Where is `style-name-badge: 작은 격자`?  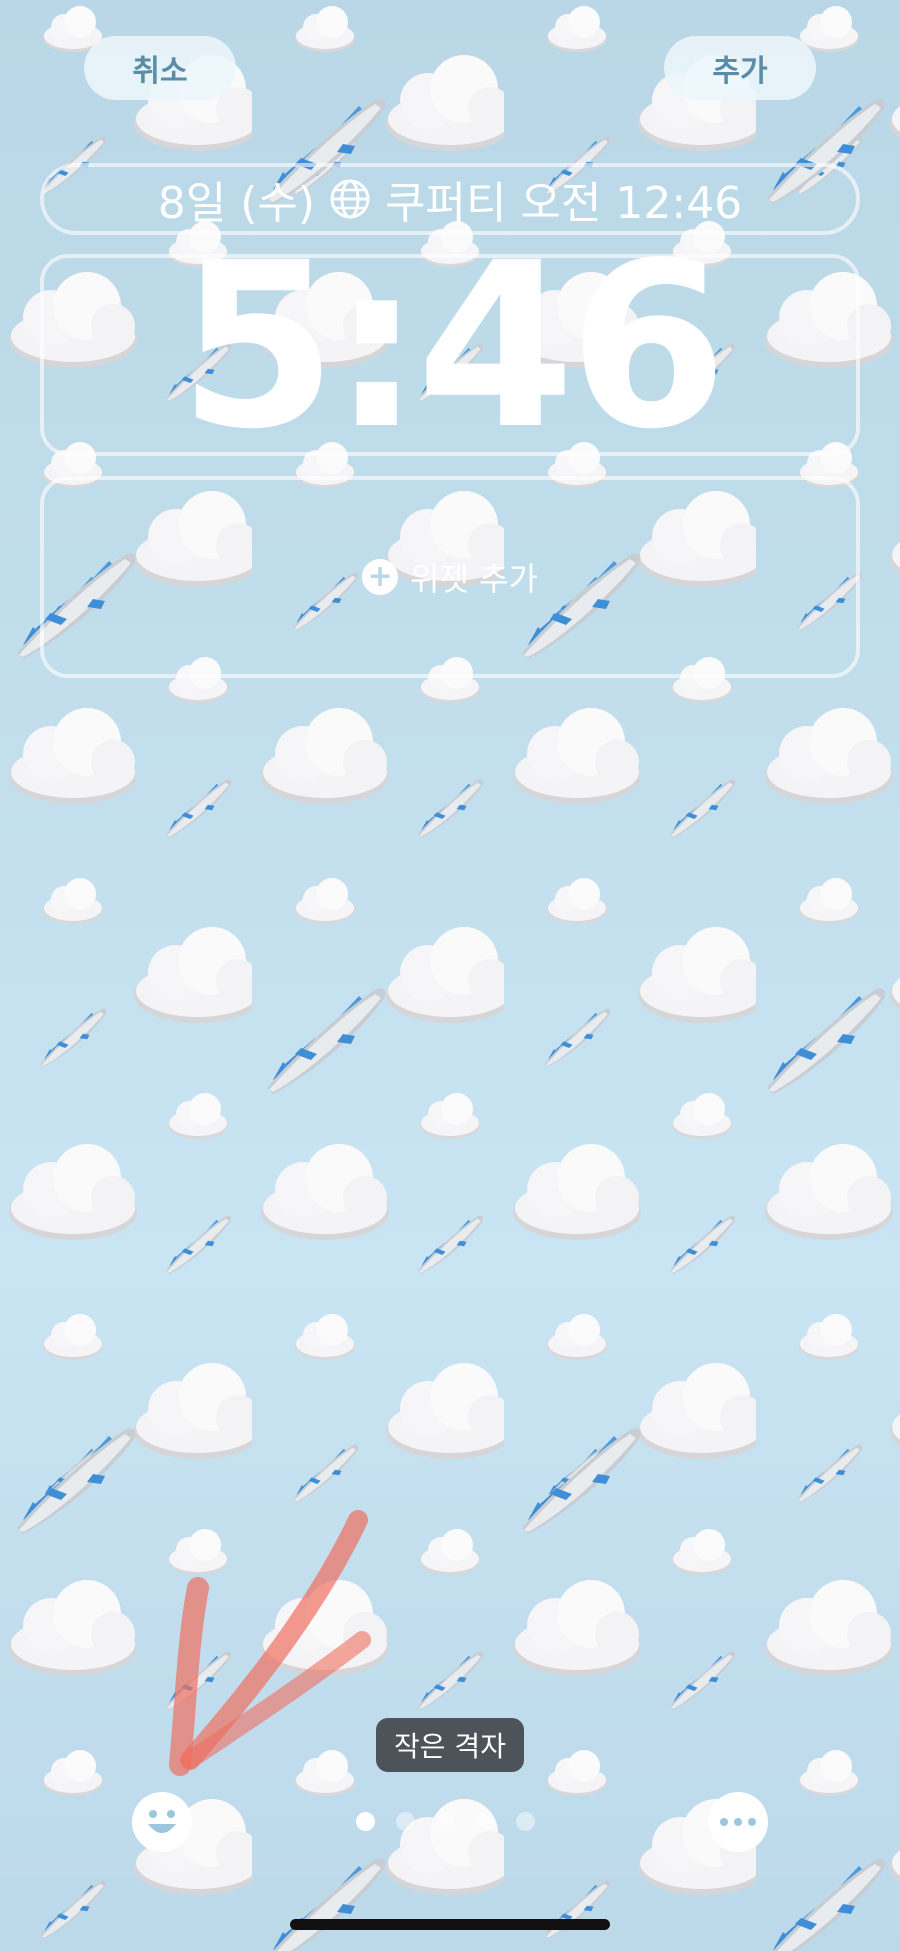
style-name-badge: 작은 격자 is located at coordinates (450, 1745).